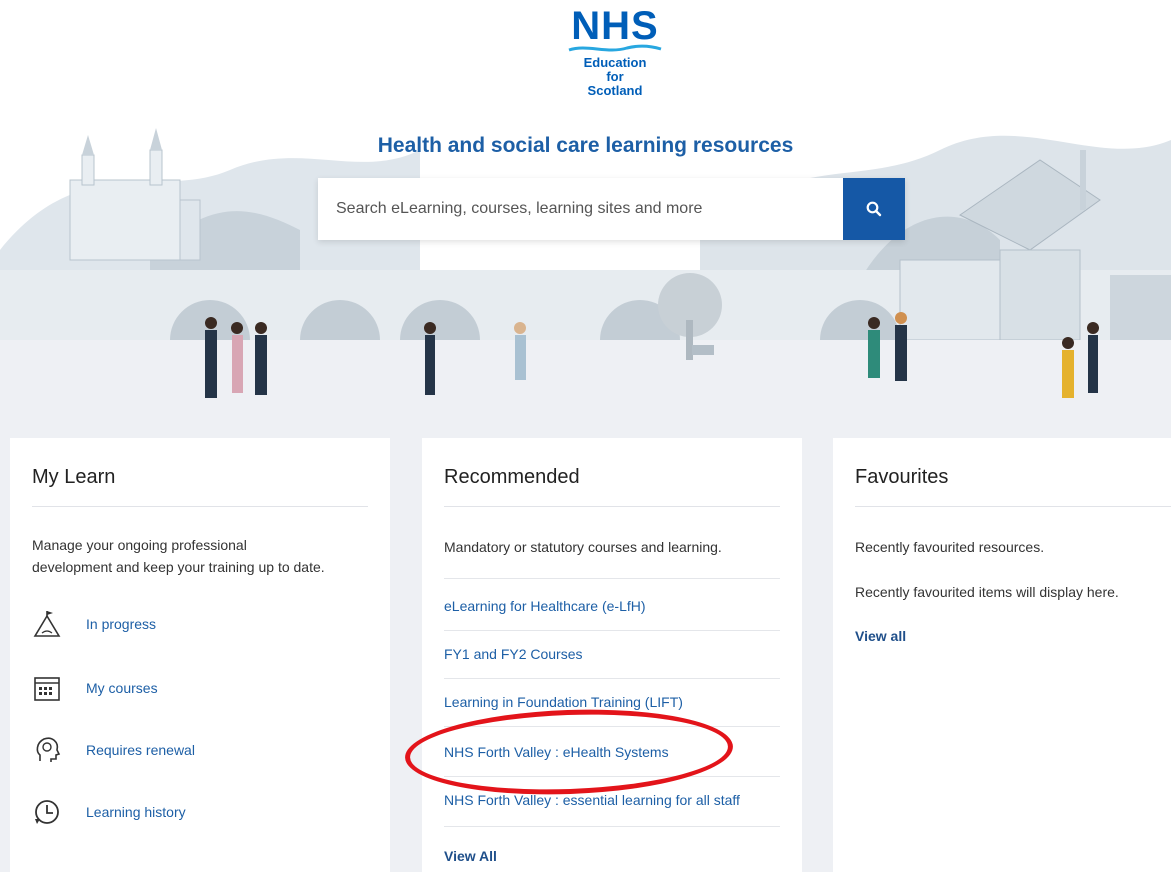  I want to click on history-clock-icon, so click(47, 812).